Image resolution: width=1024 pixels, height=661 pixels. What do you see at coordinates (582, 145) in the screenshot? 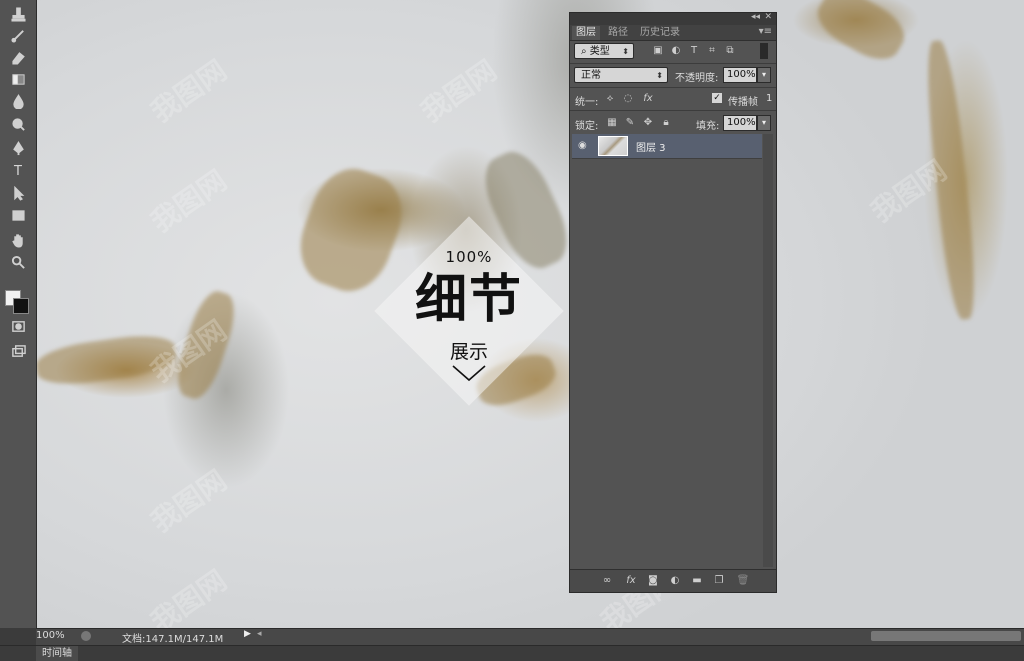
I see `visibility-eye-icon: ◉` at bounding box center [582, 145].